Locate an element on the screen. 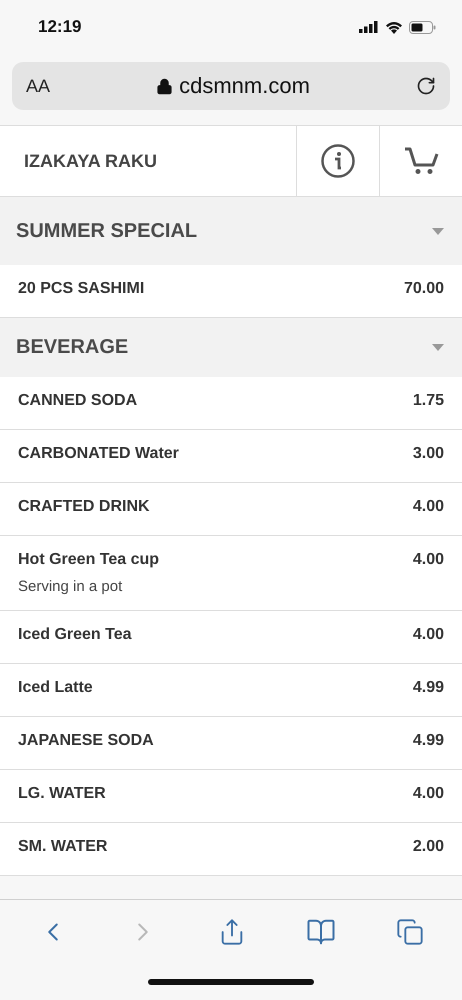 The width and height of the screenshot is (462, 1000). item-price: 70.00 is located at coordinates (424, 289).